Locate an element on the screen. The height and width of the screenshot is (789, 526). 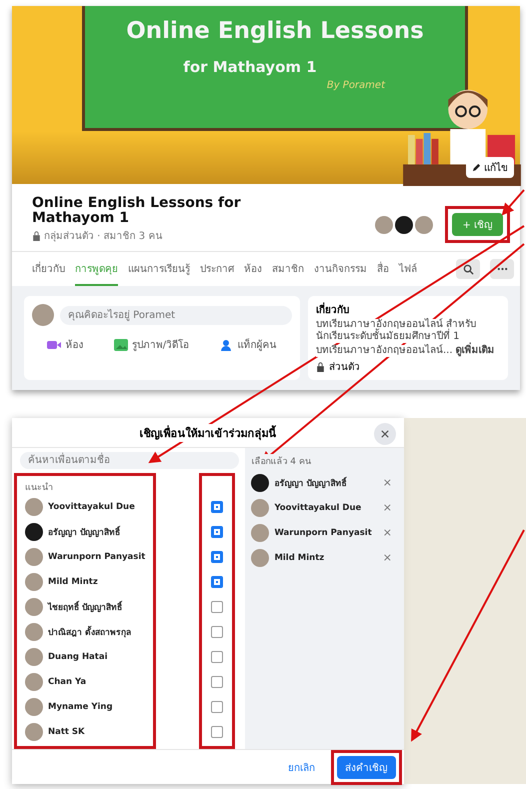
group-tab: สื่อ is located at coordinates (383, 269).